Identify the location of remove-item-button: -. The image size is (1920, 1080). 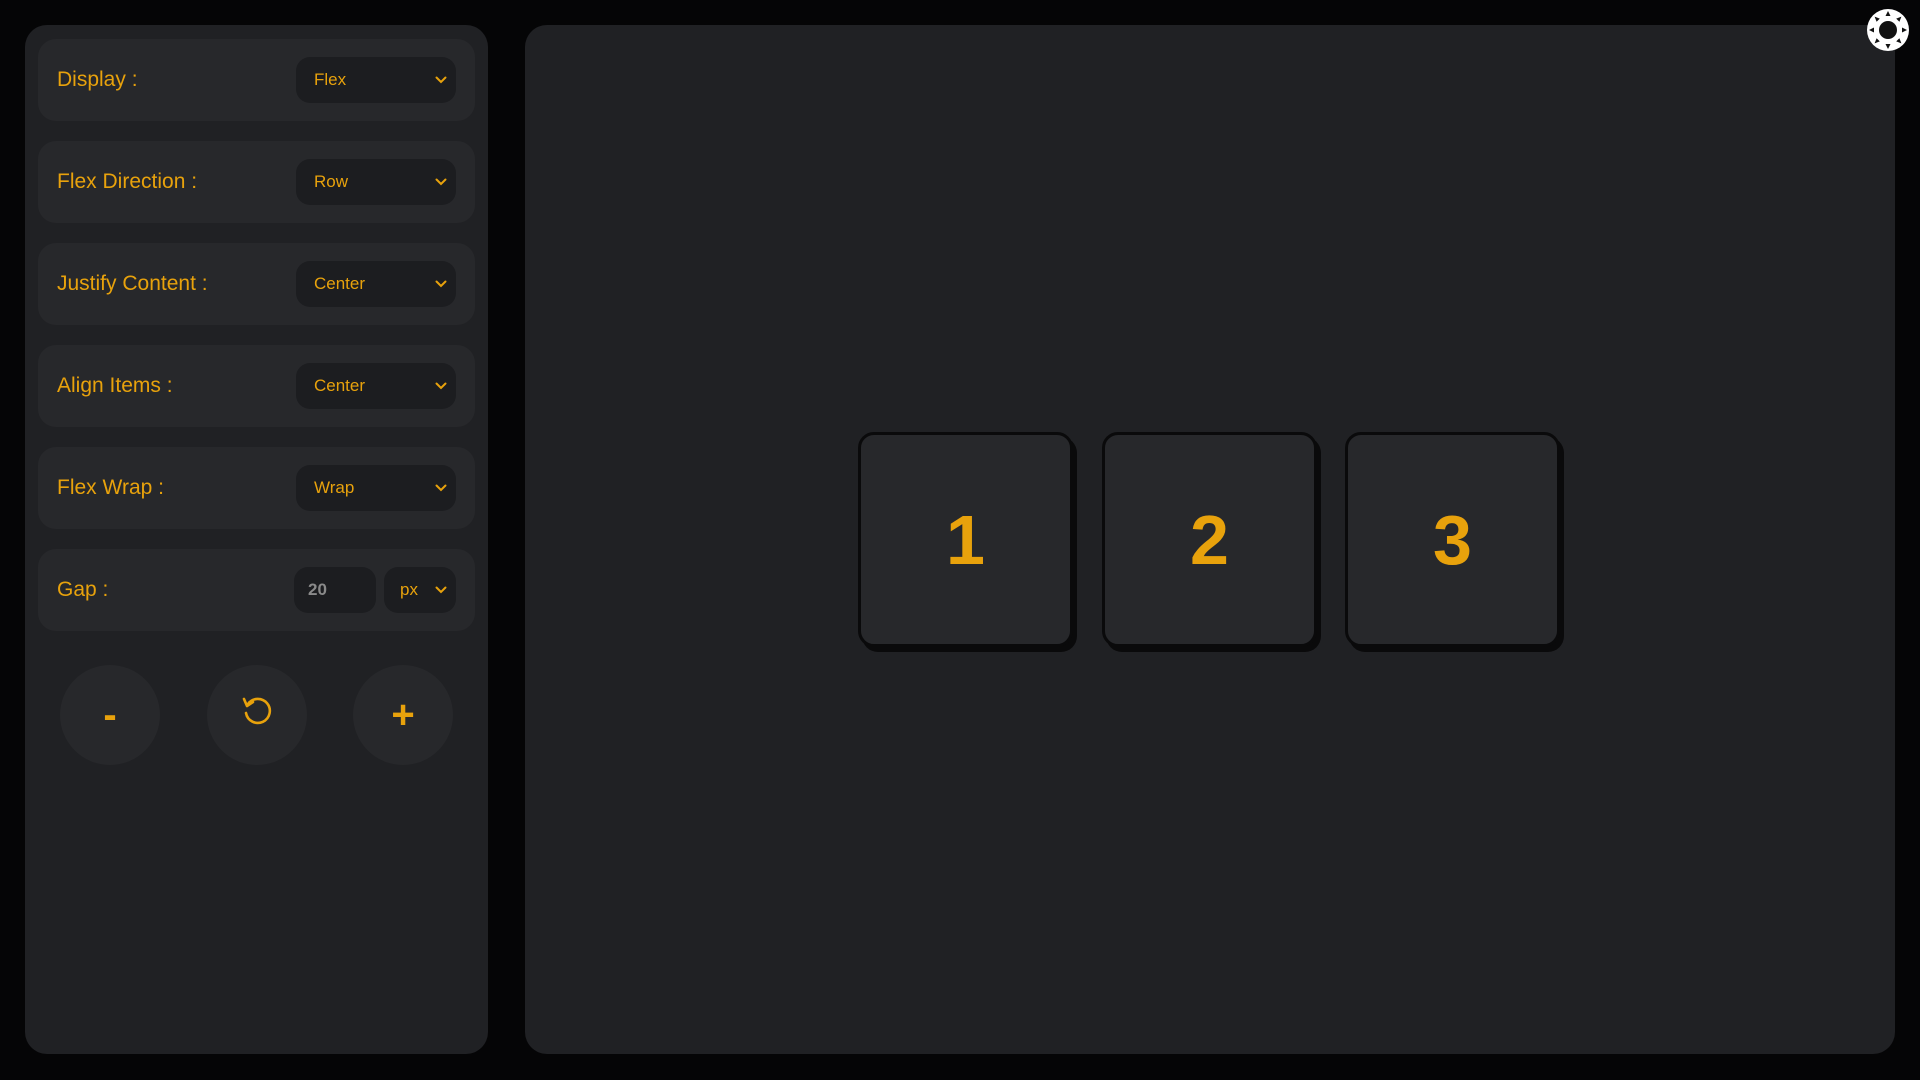
(110, 715).